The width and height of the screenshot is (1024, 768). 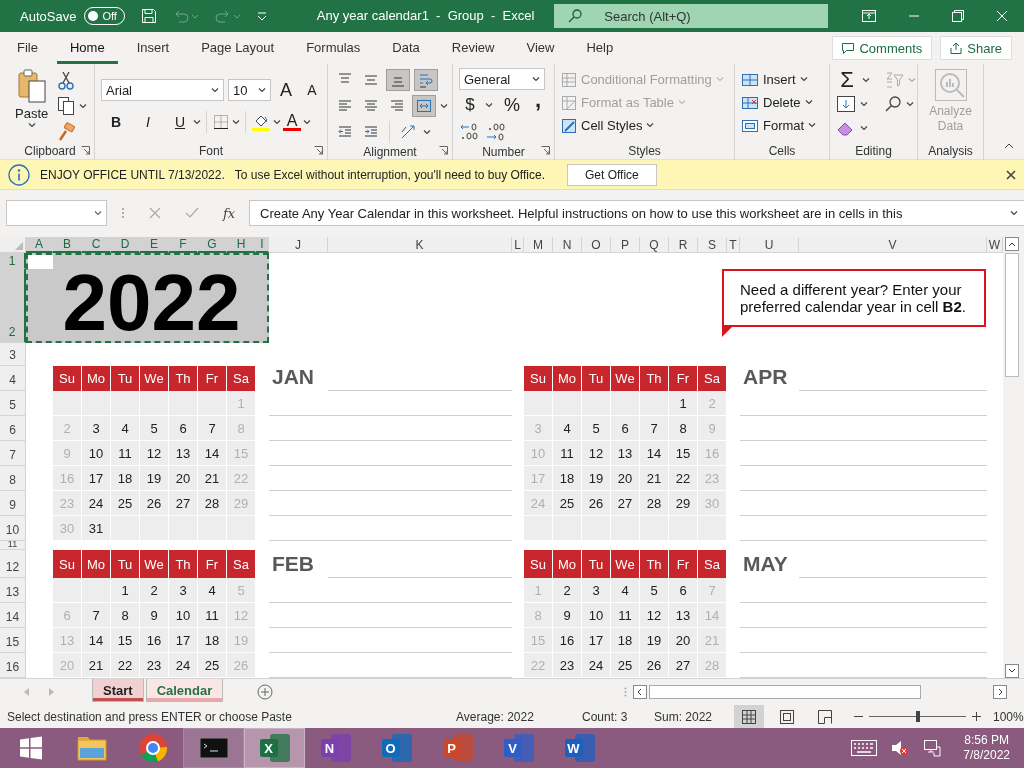 I want to click on column-header: H, so click(x=241, y=245).